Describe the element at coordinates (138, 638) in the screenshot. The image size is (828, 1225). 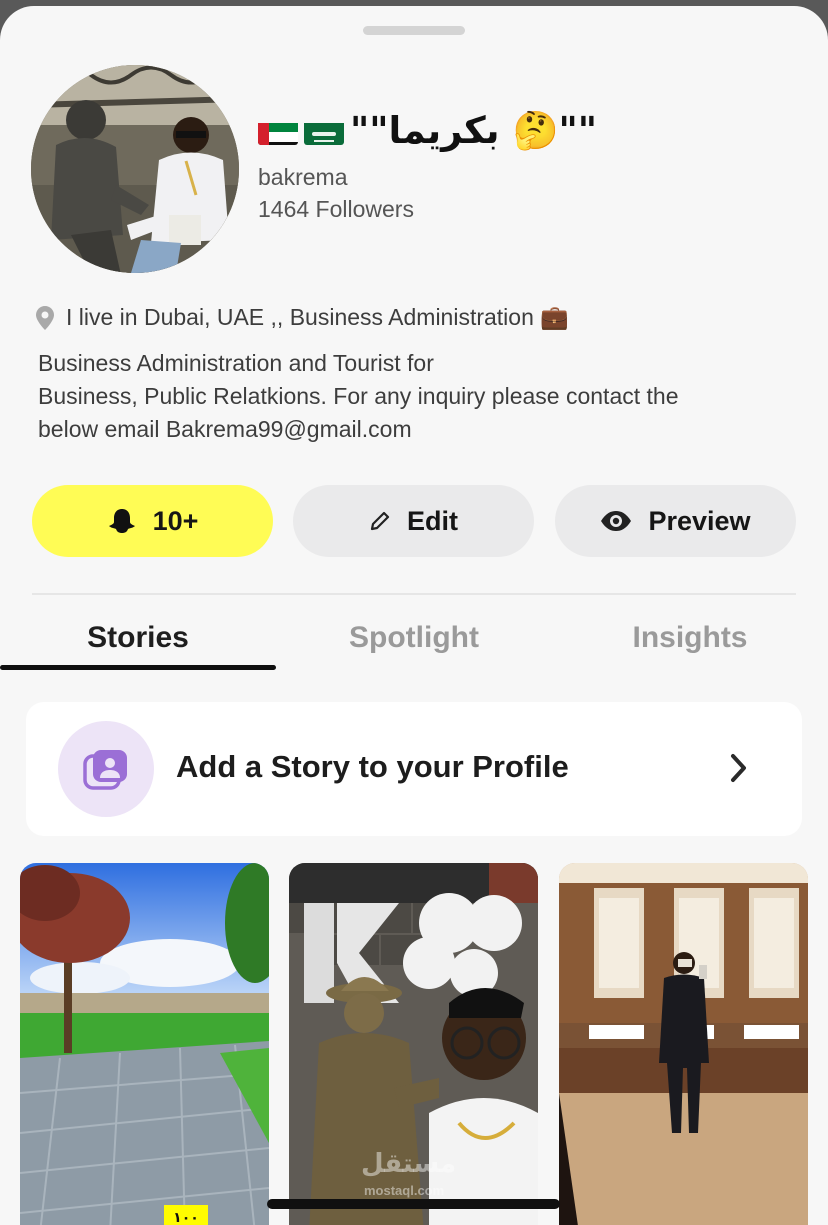
I see `tab-stories: Stories` at that location.